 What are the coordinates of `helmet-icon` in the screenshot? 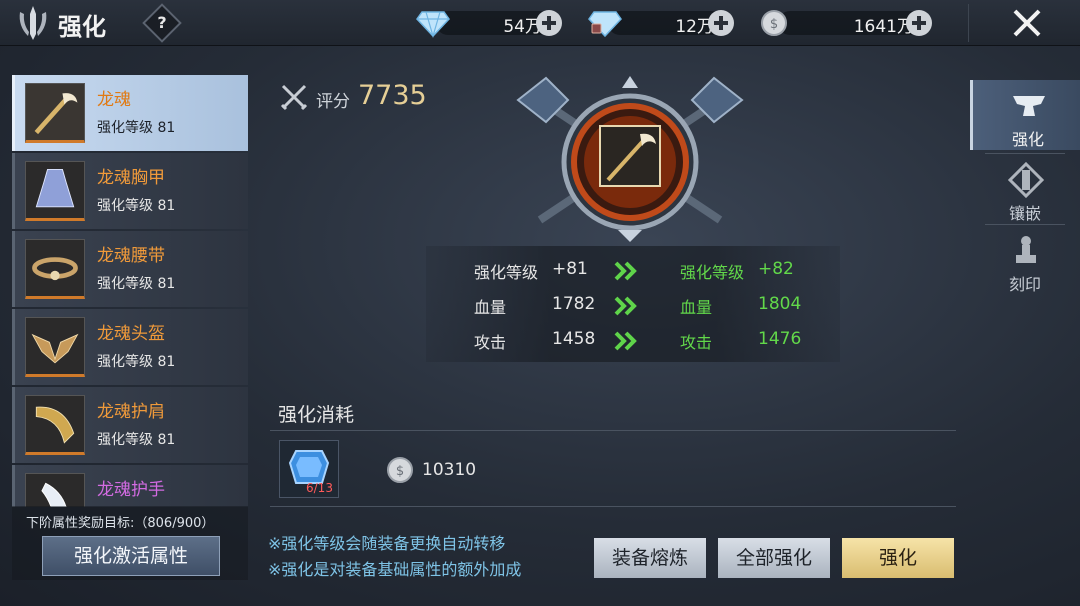 It's located at (55, 347).